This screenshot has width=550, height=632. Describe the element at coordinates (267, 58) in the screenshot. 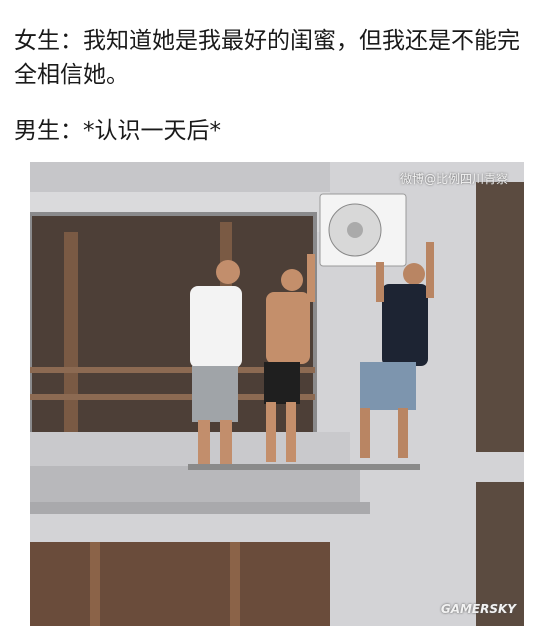

I see `caption-girl: 女生：我知道她是我最好的闺蜜，但我还是不能完全相信她。` at that location.